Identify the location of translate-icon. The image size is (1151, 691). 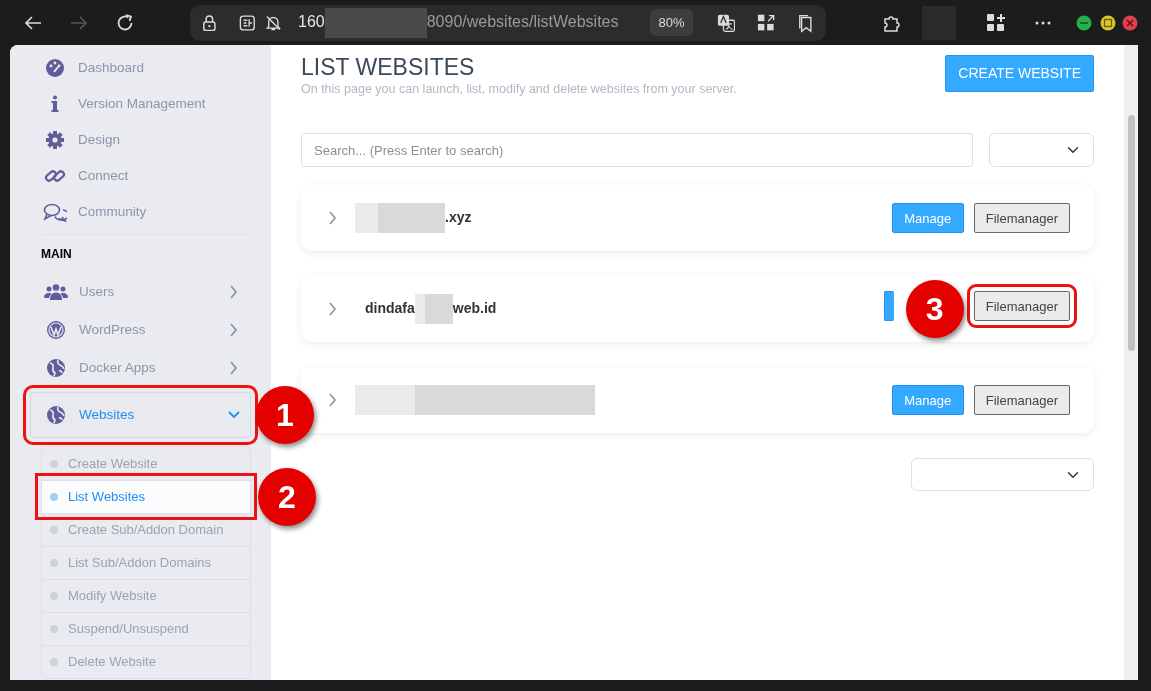
(725, 22).